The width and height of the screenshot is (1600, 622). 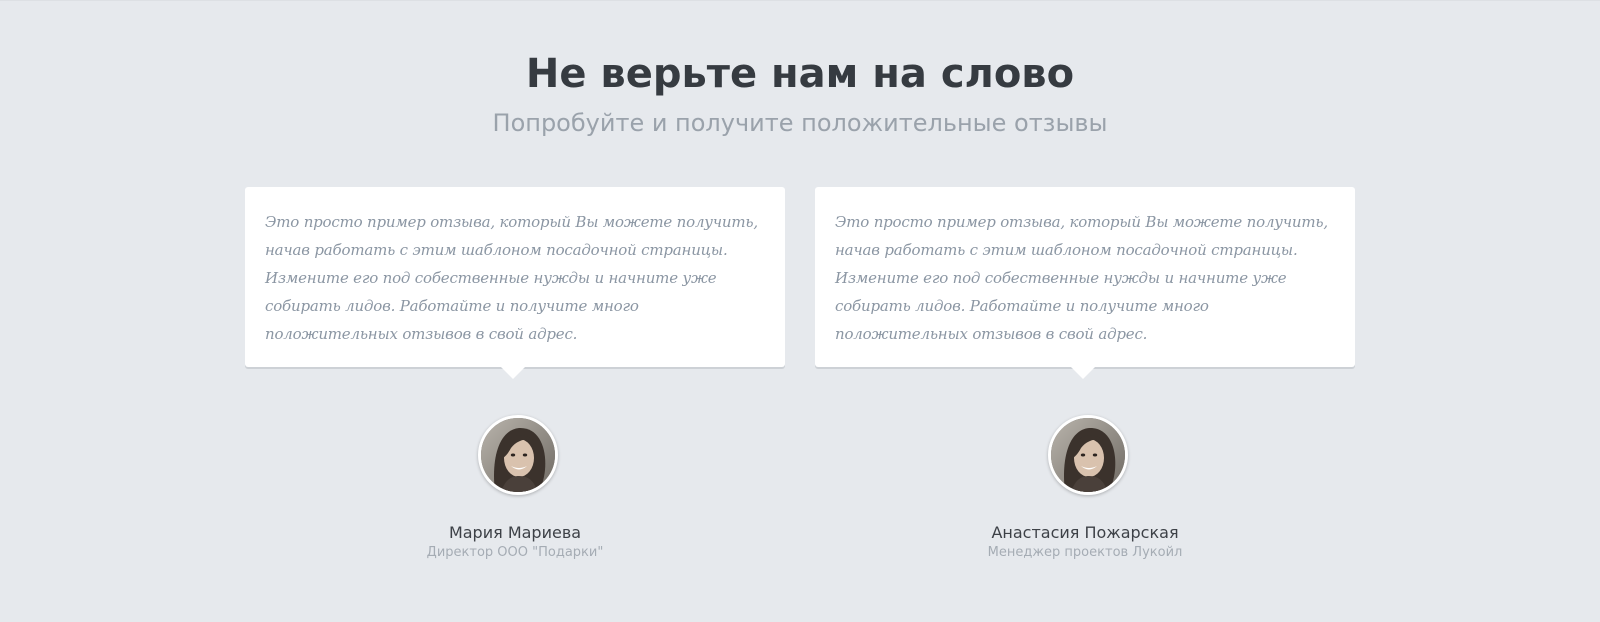 I want to click on testimonial-author-name: Анастасия Пожарская, so click(x=1085, y=532).